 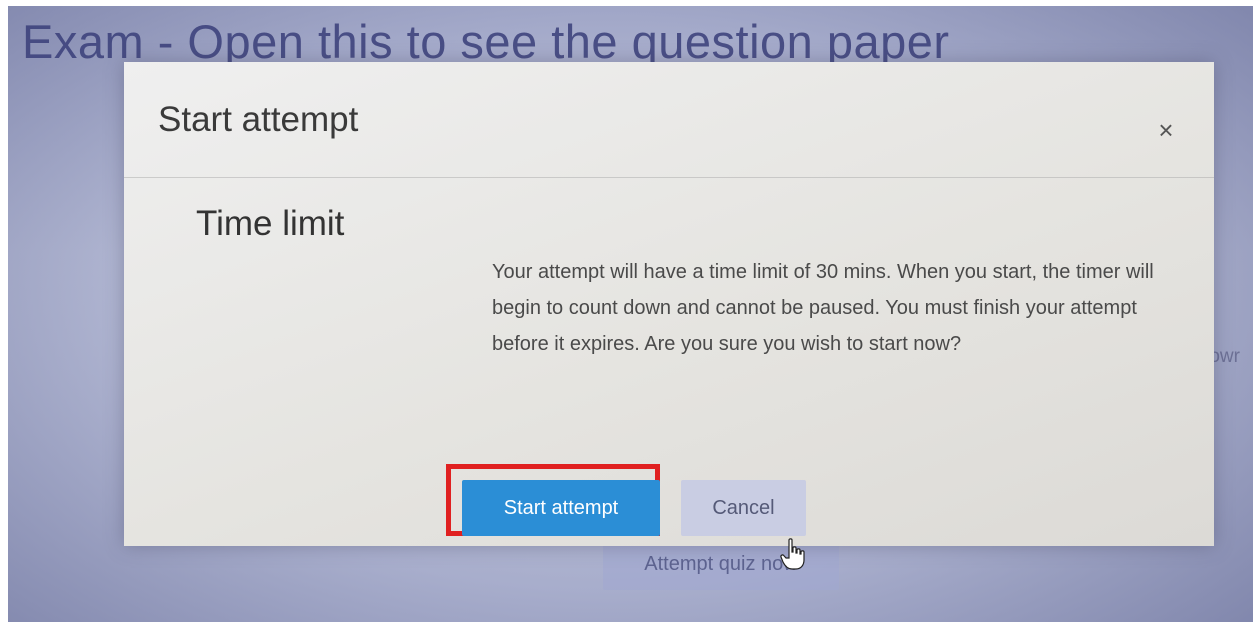 I want to click on time-limit-heading: Time limit, so click(x=270, y=223).